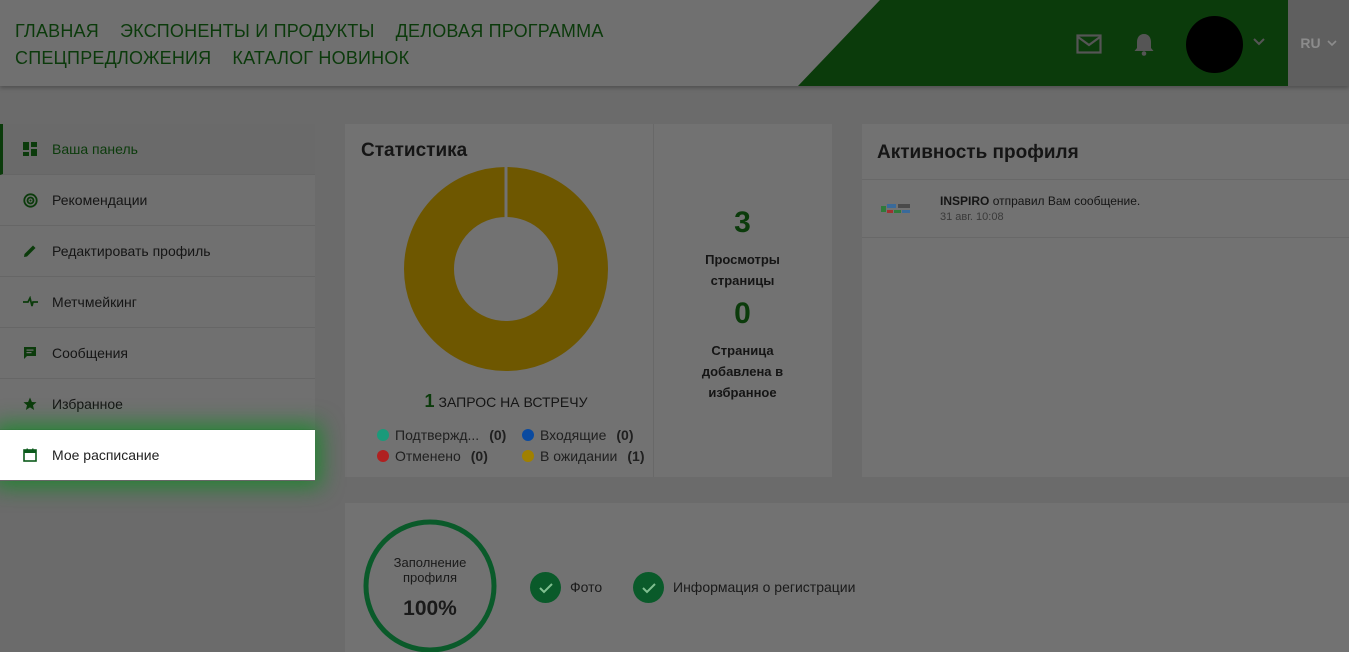 Image resolution: width=1349 pixels, height=652 pixels. What do you see at coordinates (1089, 44) in the screenshot?
I see `mail-icon` at bounding box center [1089, 44].